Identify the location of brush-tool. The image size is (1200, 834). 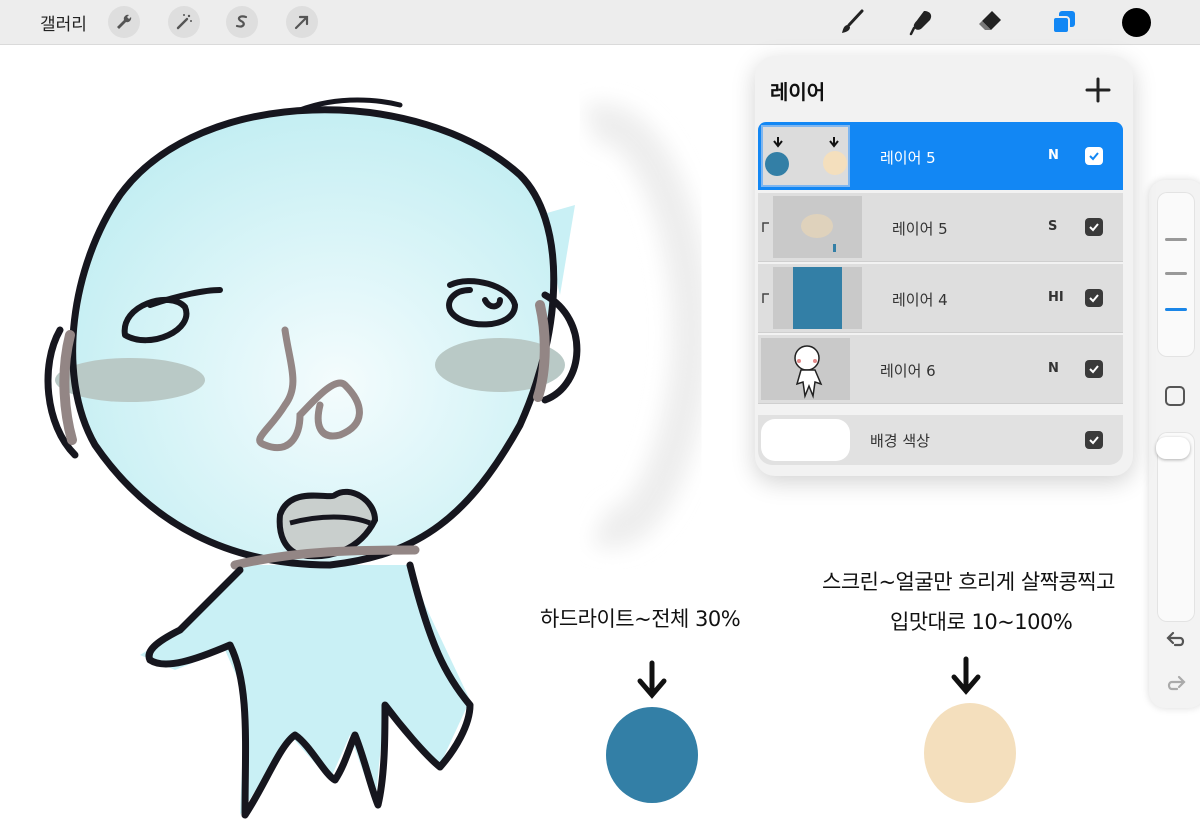
(852, 22).